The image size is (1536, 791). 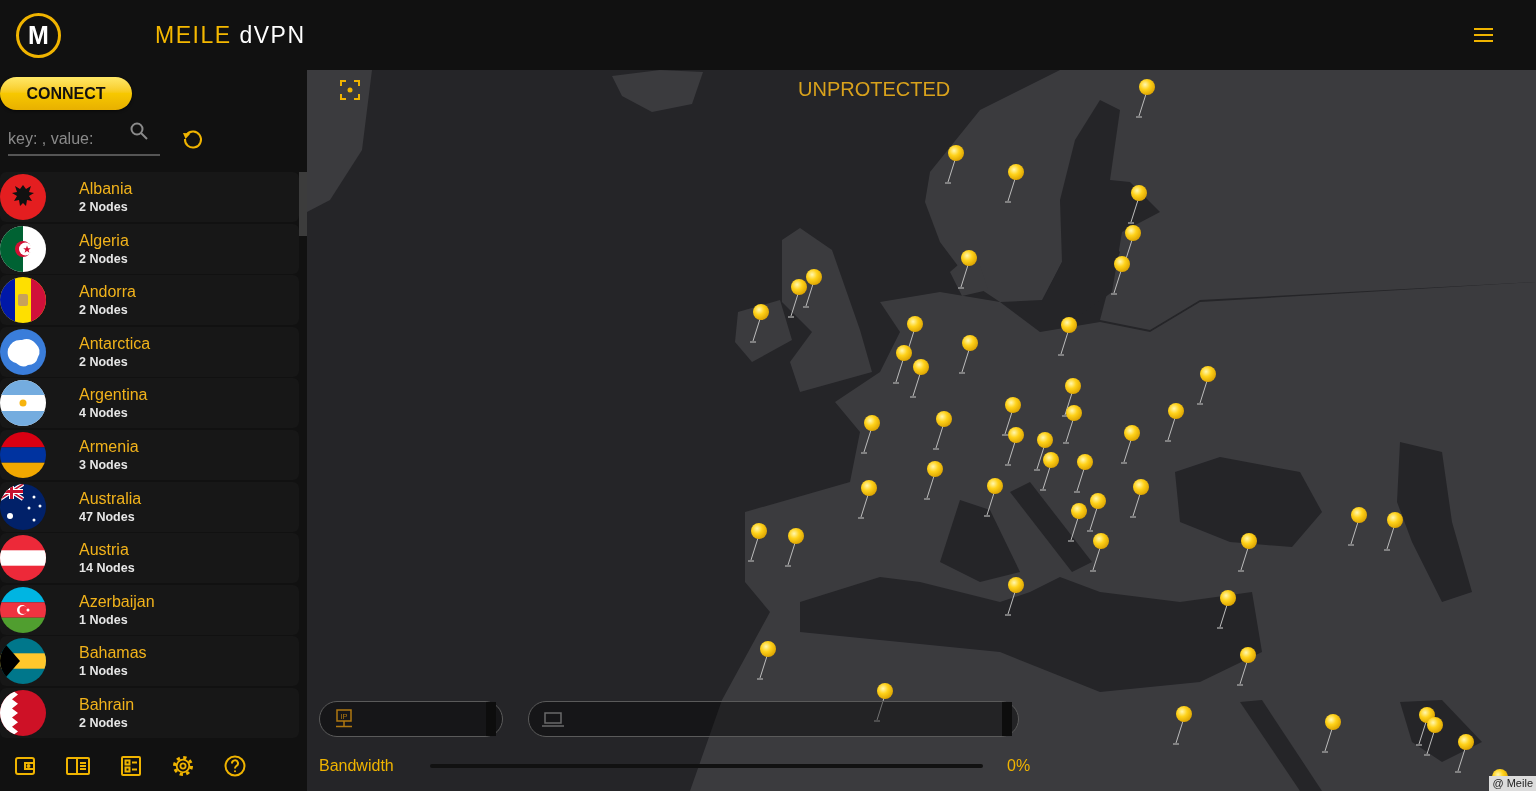 What do you see at coordinates (149, 661) in the screenshot?
I see `country-row: Bahamas 1 Nodes` at bounding box center [149, 661].